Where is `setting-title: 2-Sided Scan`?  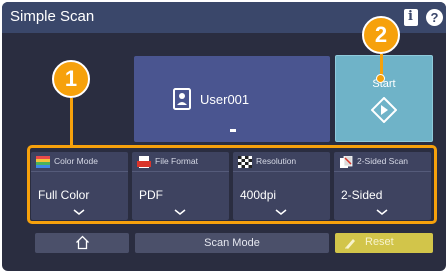
setting-title: 2-Sided Scan is located at coordinates (383, 161).